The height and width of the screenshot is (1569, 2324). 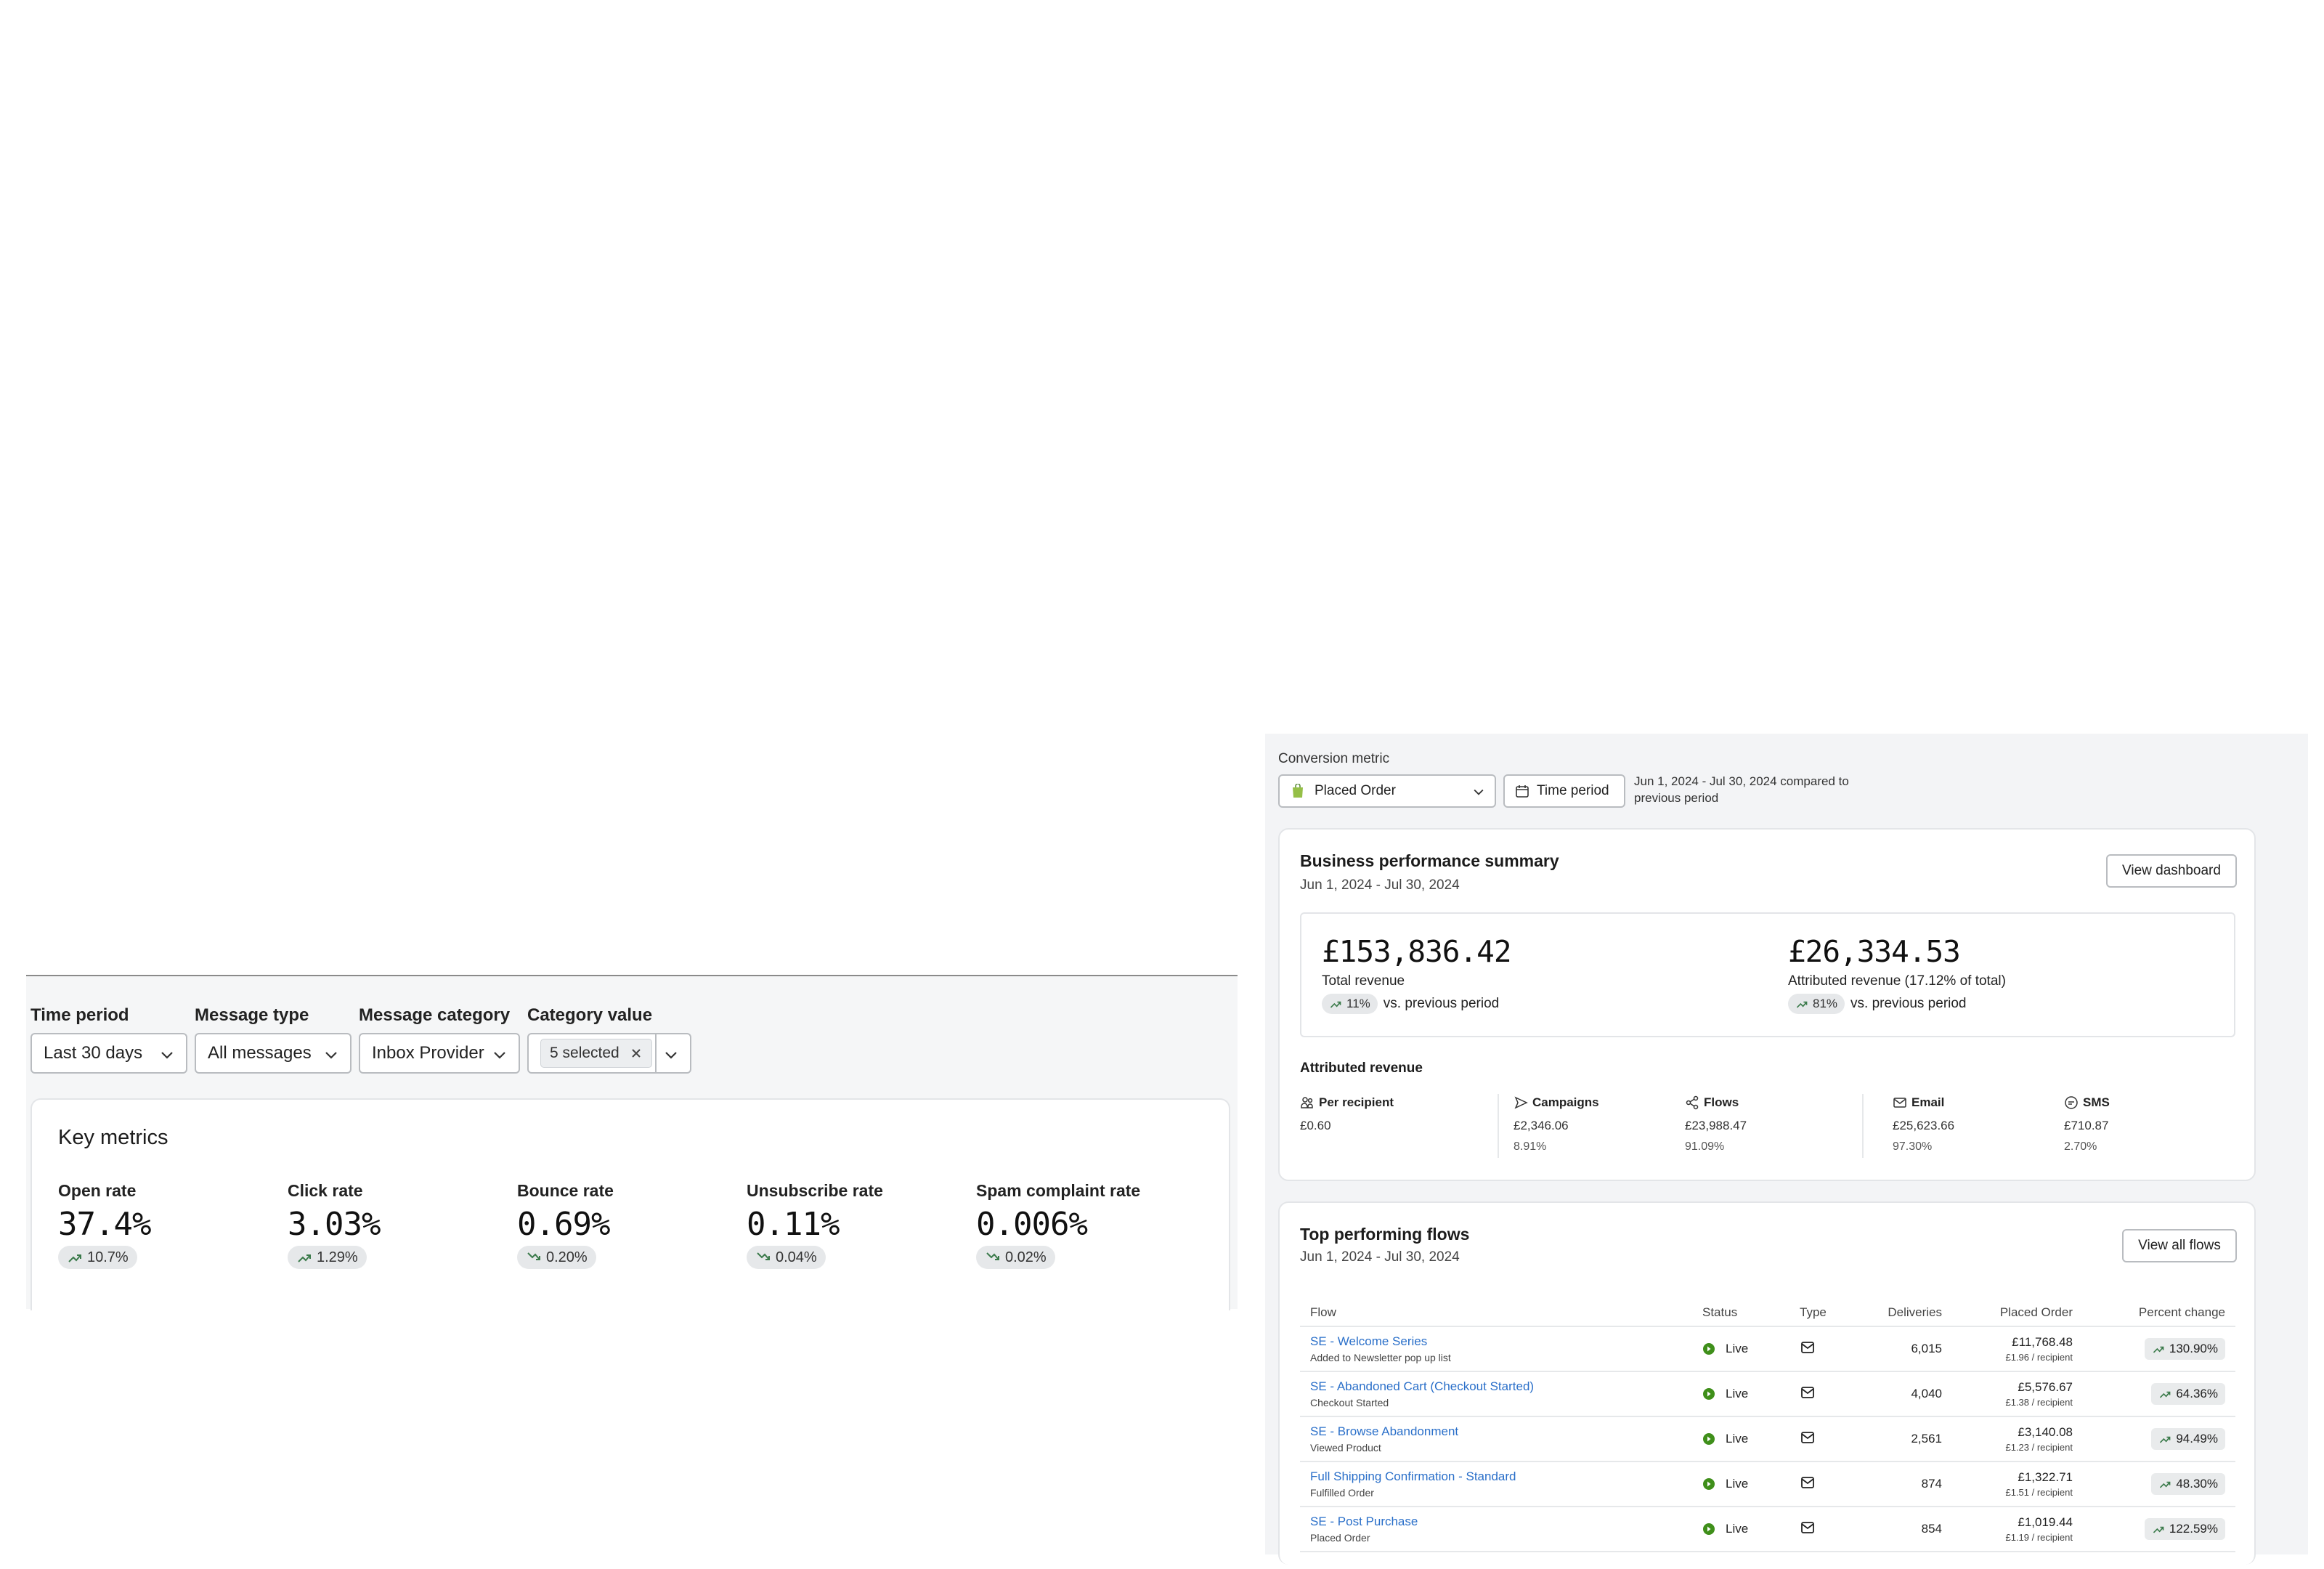 What do you see at coordinates (1496, 1476) in the screenshot?
I see `flow-link: Full Shipping Confirmation - Standard` at bounding box center [1496, 1476].